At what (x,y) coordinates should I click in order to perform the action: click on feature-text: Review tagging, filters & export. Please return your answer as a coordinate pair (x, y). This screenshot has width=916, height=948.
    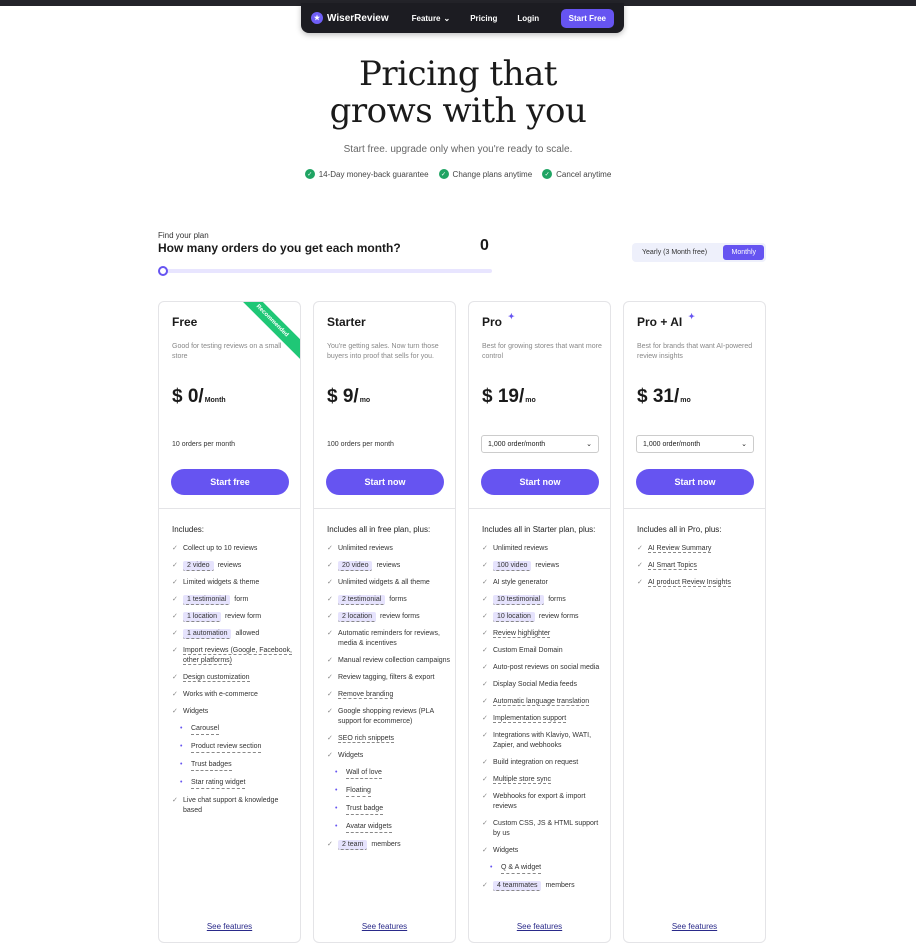
    Looking at the image, I should click on (386, 677).